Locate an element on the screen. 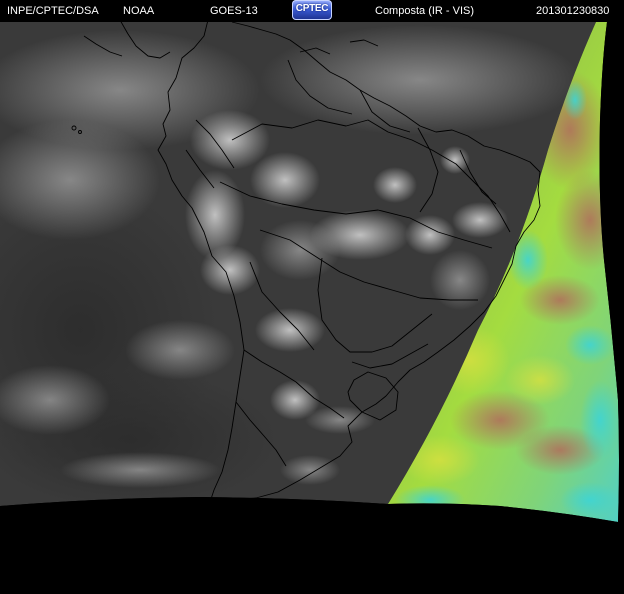 The height and width of the screenshot is (594, 624). timestamp-label: 201301230830 is located at coordinates (573, 11).